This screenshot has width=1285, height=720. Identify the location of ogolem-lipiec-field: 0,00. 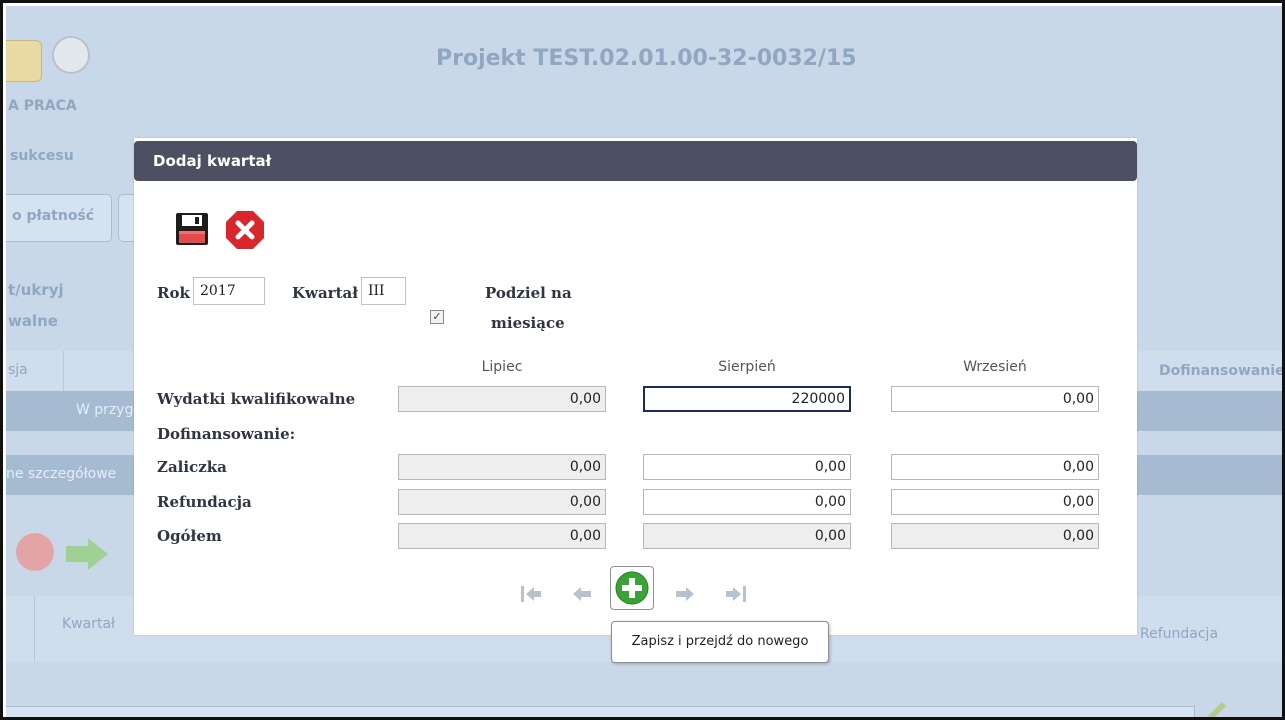
(502, 536).